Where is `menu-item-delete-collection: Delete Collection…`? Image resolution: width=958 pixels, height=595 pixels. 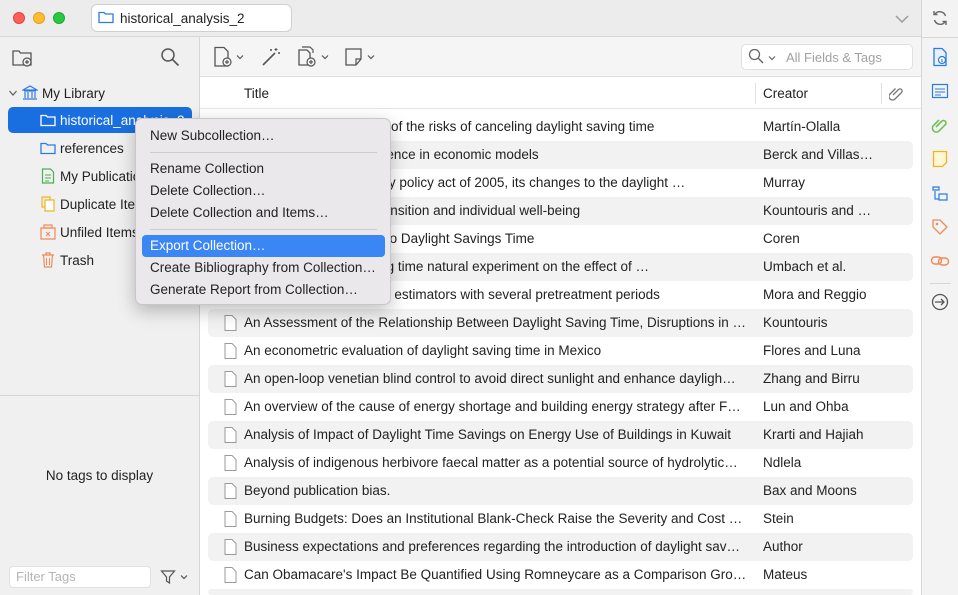 menu-item-delete-collection: Delete Collection… is located at coordinates (263, 191).